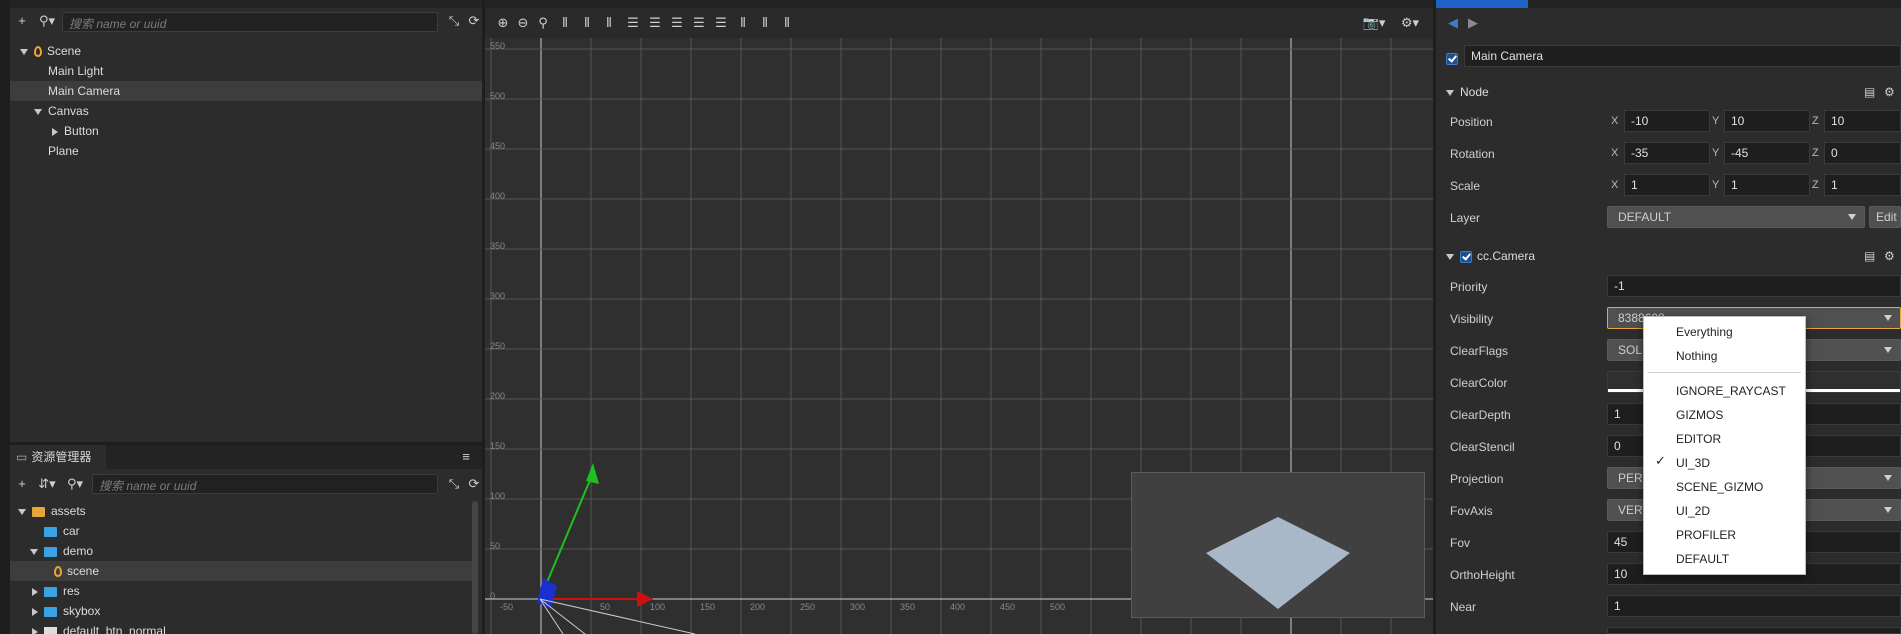 Image resolution: width=1901 pixels, height=634 pixels. What do you see at coordinates (1889, 256) in the screenshot?
I see `camera-gear-icon: ⚙` at bounding box center [1889, 256].